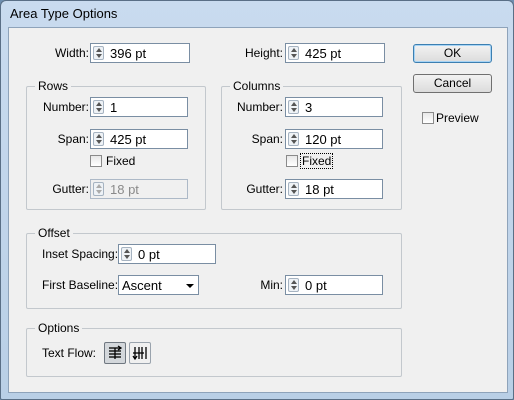 The image size is (514, 400). I want to click on first-baseline-dropdown: Ascent, so click(158, 285).